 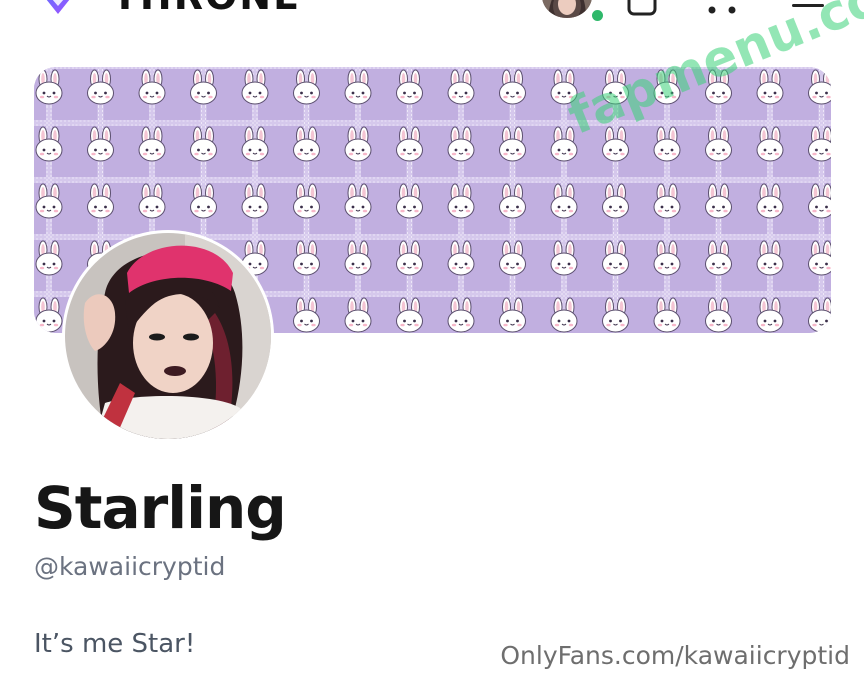 I want to click on throne-logo-icon, so click(x=58, y=8).